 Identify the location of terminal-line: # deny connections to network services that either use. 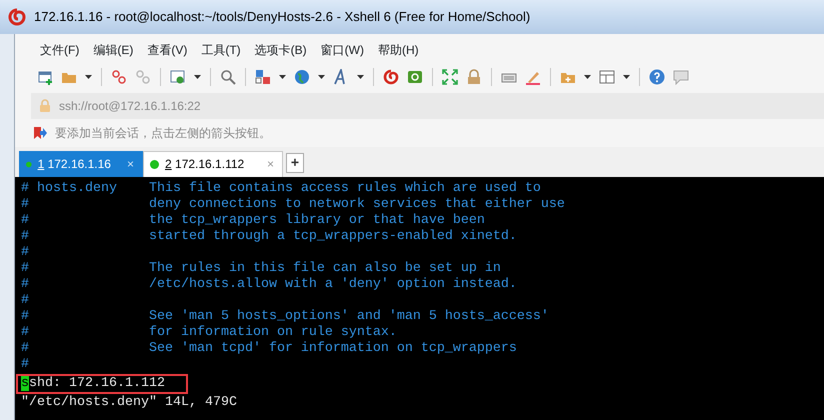
(293, 204).